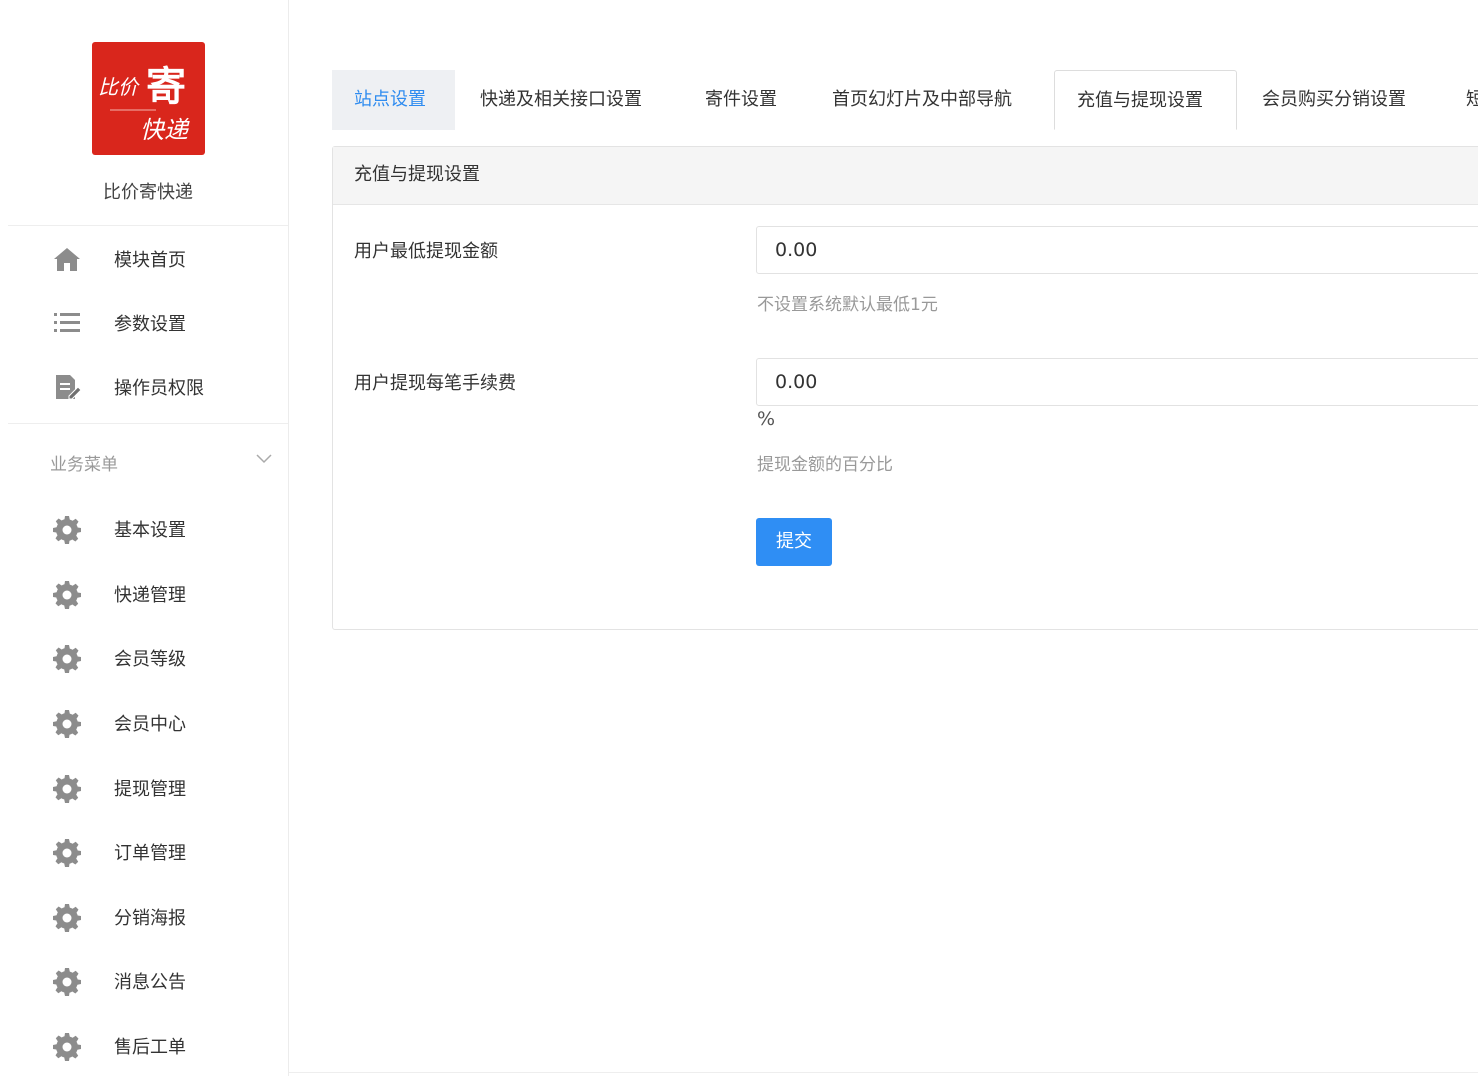 This screenshot has width=1478, height=1077. I want to click on menu-item-express: 快递管理, so click(148, 593).